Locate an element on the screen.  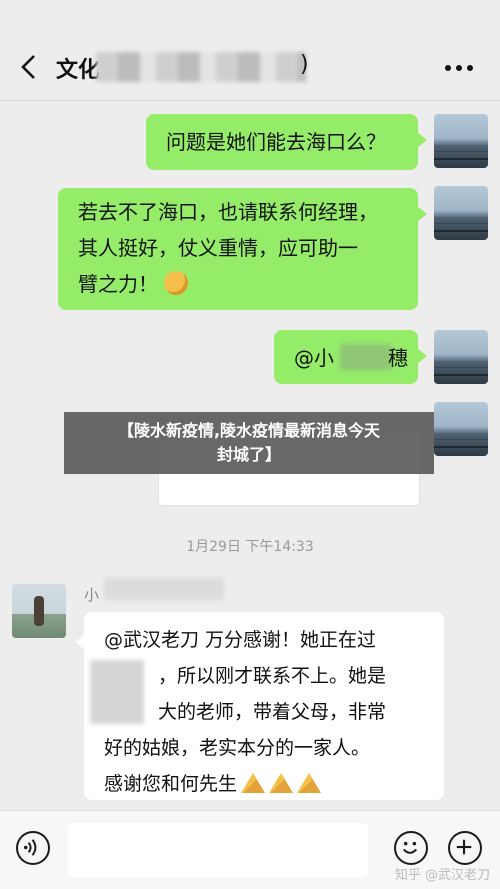
headline-banner: 【陵水新疫情,陵水疫情最新消息今天 封城了】 is located at coordinates (249, 443).